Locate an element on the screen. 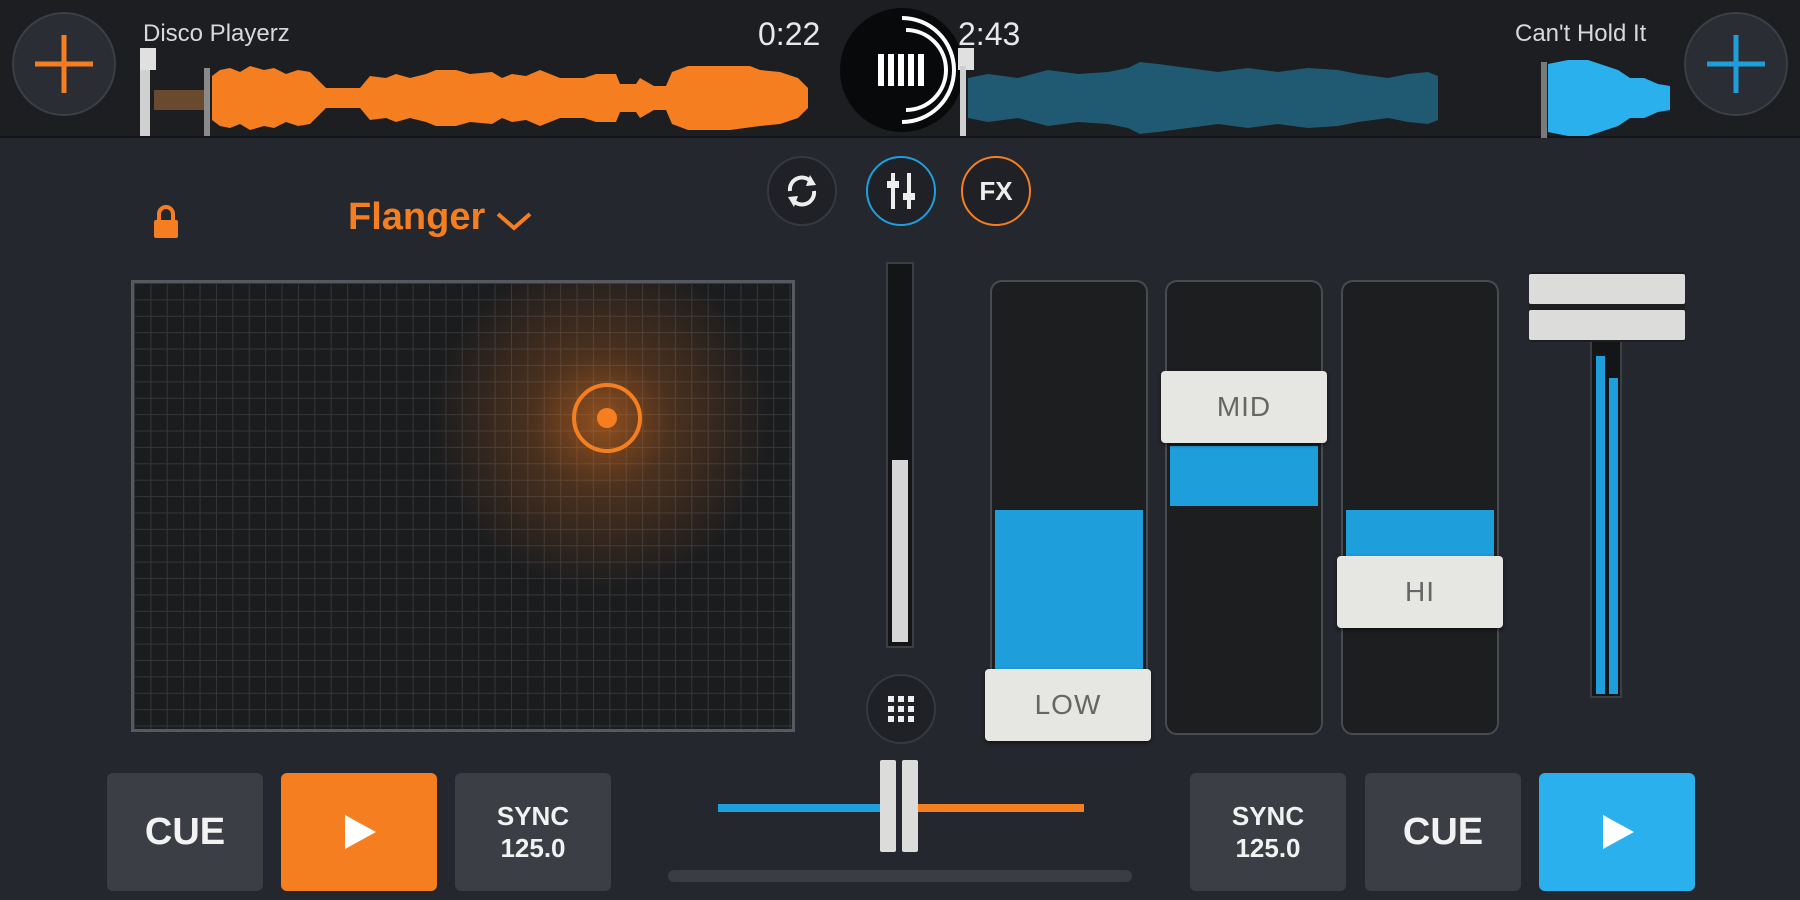 Image resolution: width=1800 pixels, height=900 pixels. volume-meter-left is located at coordinates (1600, 525).